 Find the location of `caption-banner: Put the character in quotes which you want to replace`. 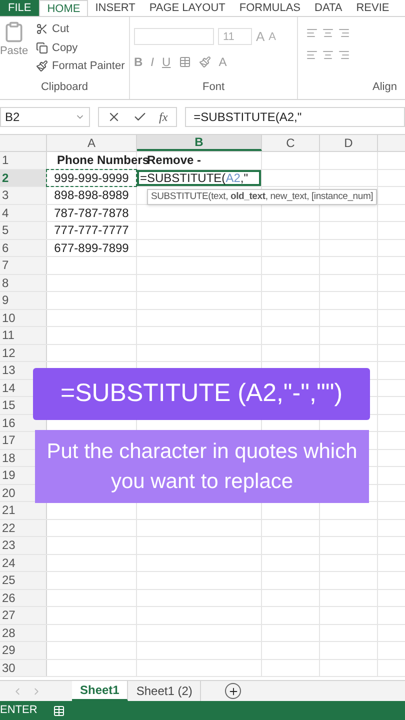

caption-banner: Put the character in quotes which you want to replace is located at coordinates (202, 466).